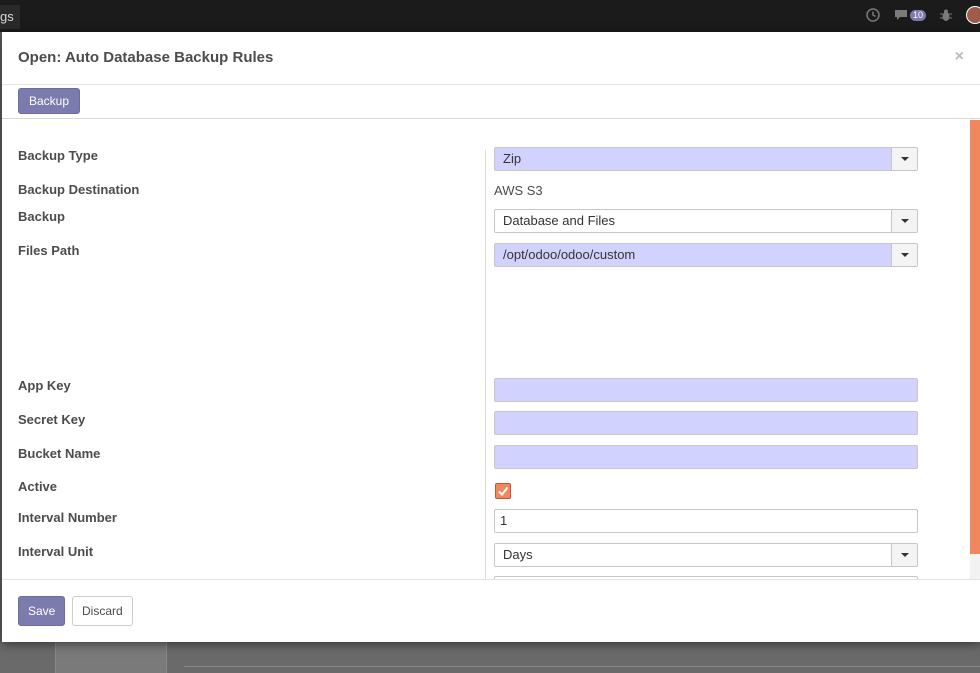 The width and height of the screenshot is (980, 673). I want to click on backup-select: Database and Files, so click(706, 221).